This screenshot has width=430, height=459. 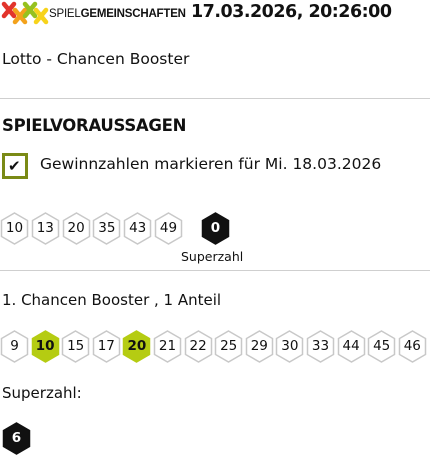 What do you see at coordinates (133, 14) in the screenshot?
I see `logo-text-bold: GEMEINSCHAFTEN` at bounding box center [133, 14].